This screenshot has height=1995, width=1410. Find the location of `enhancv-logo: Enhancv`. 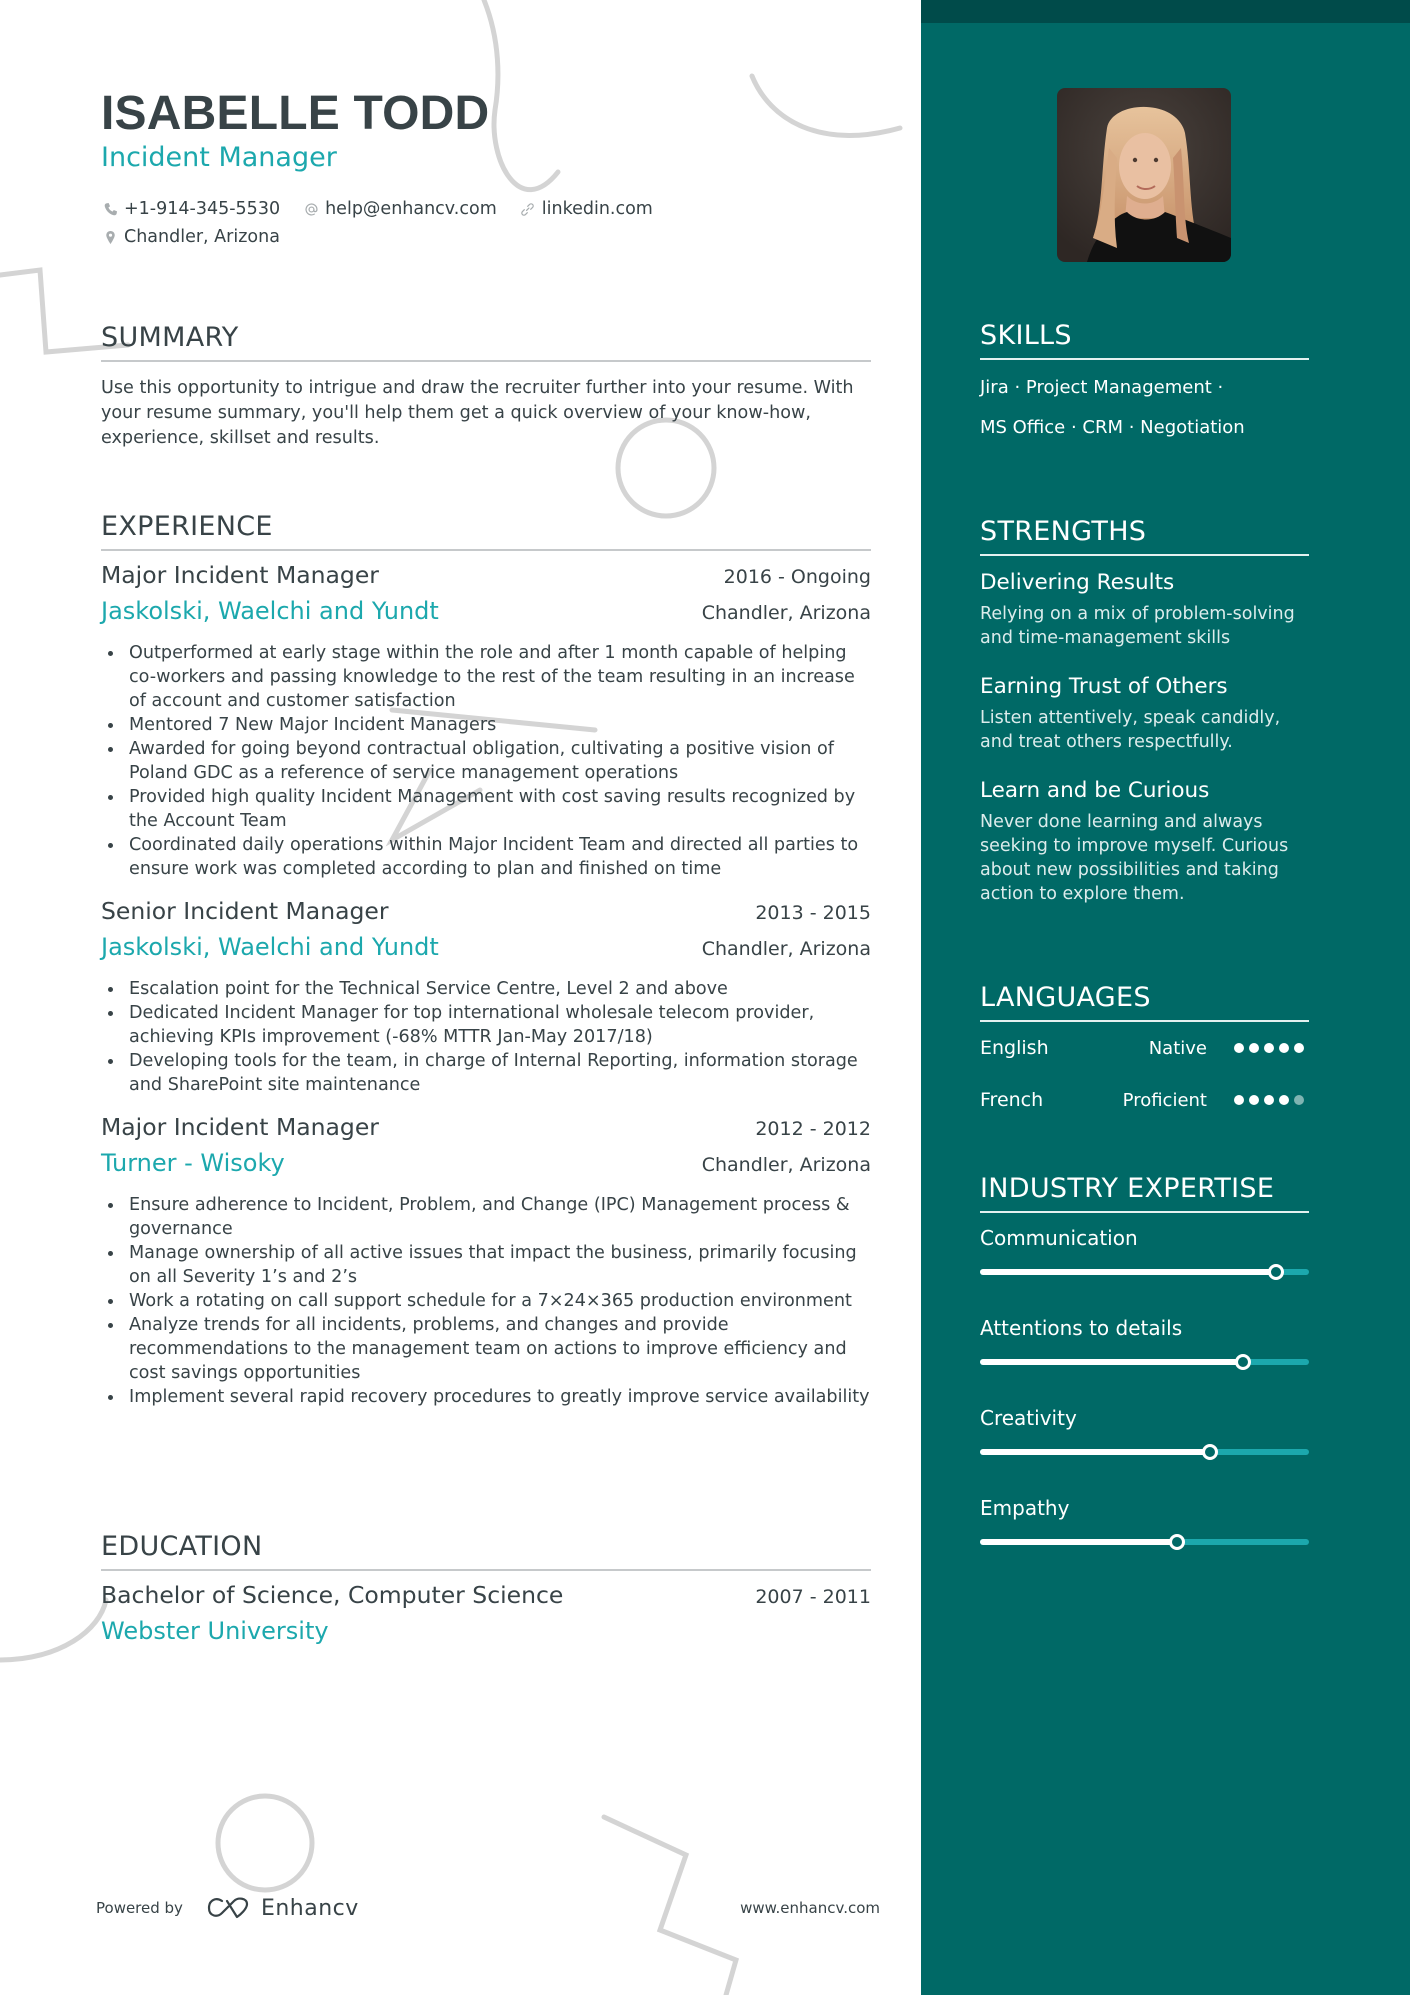

enhancv-logo: Enhancv is located at coordinates (283, 1908).